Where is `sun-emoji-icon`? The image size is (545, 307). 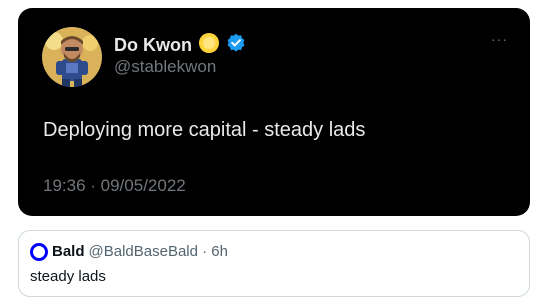
sun-emoji-icon is located at coordinates (209, 45).